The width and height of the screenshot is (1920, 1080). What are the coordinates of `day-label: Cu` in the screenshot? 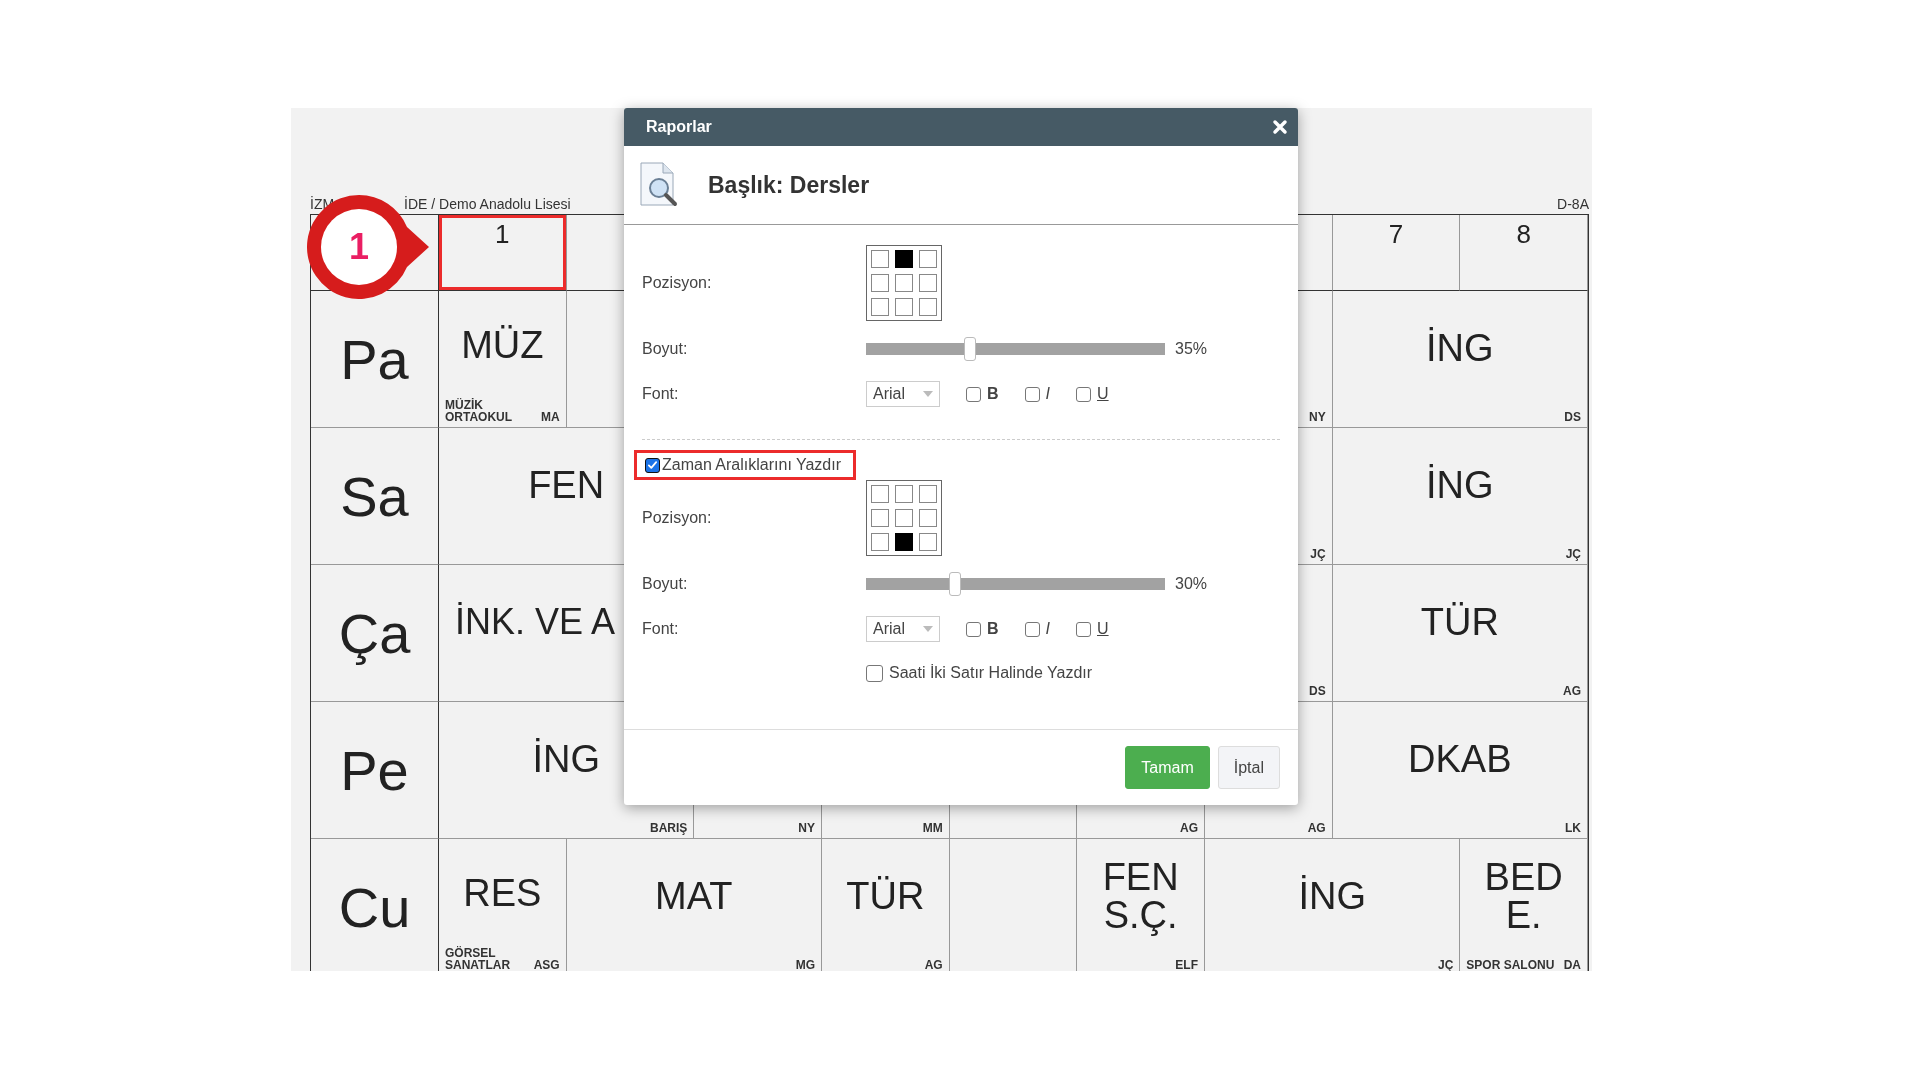 It's located at (375, 905).